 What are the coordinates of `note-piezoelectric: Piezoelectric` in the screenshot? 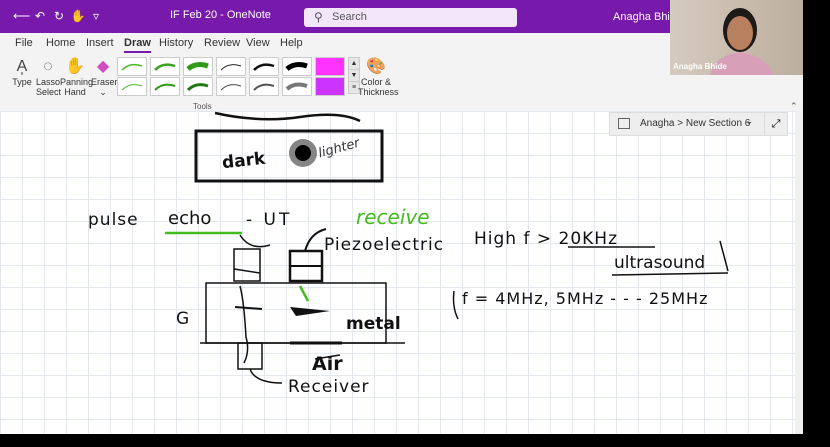 It's located at (384, 245).